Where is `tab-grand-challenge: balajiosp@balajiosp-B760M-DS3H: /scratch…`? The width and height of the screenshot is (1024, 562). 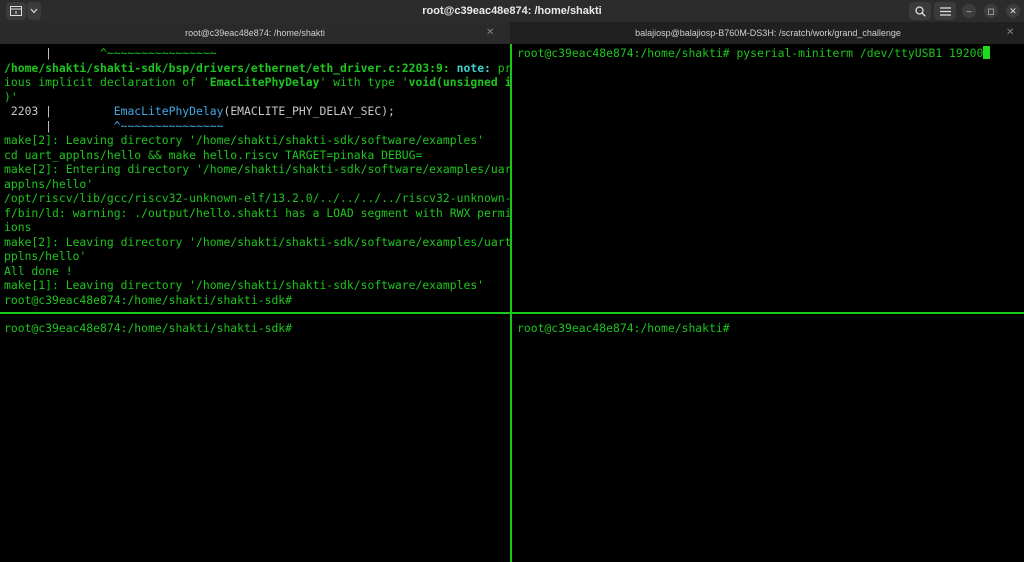
tab-grand-challenge: balajiosp@balajiosp-B760M-DS3H: /scratch… is located at coordinates (768, 33).